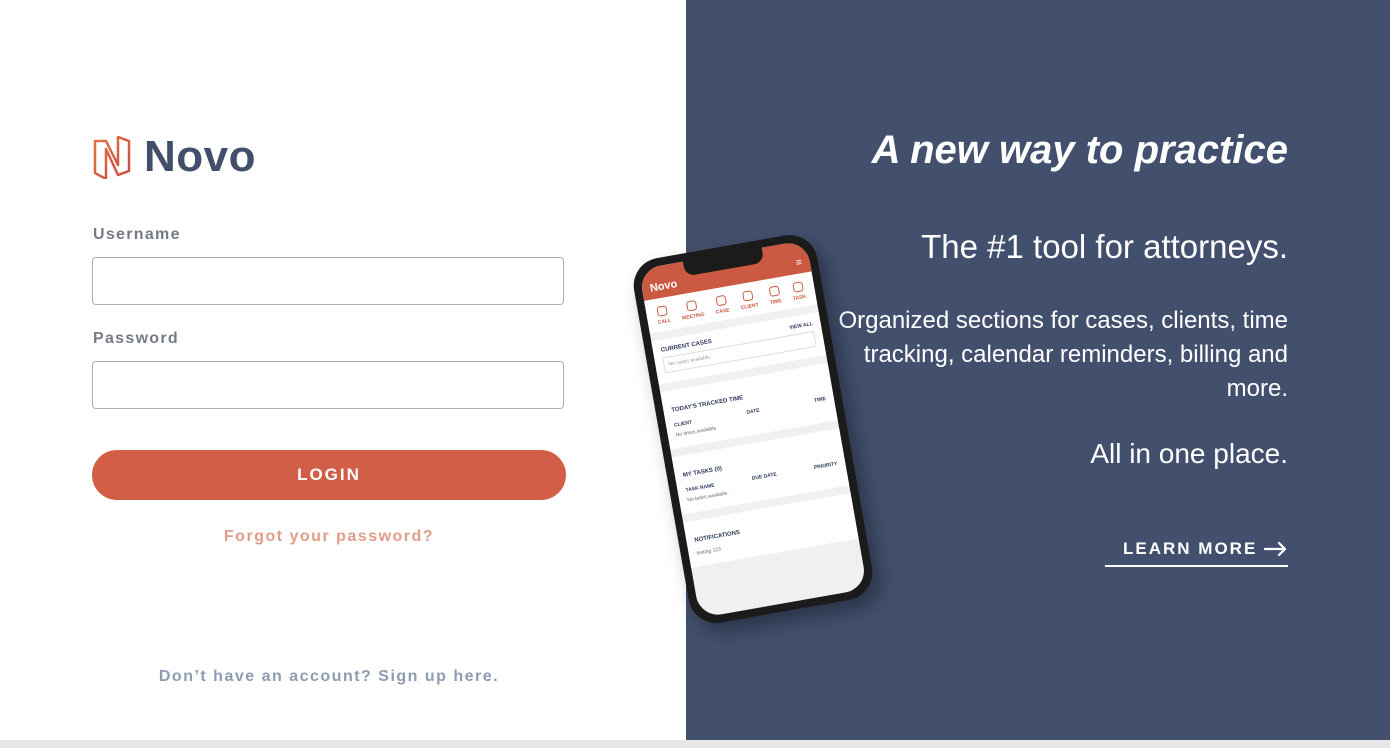 This screenshot has height=748, width=1390. Describe the element at coordinates (717, 536) in the screenshot. I see `phone-section-title: NOTIFICATIONS` at that location.